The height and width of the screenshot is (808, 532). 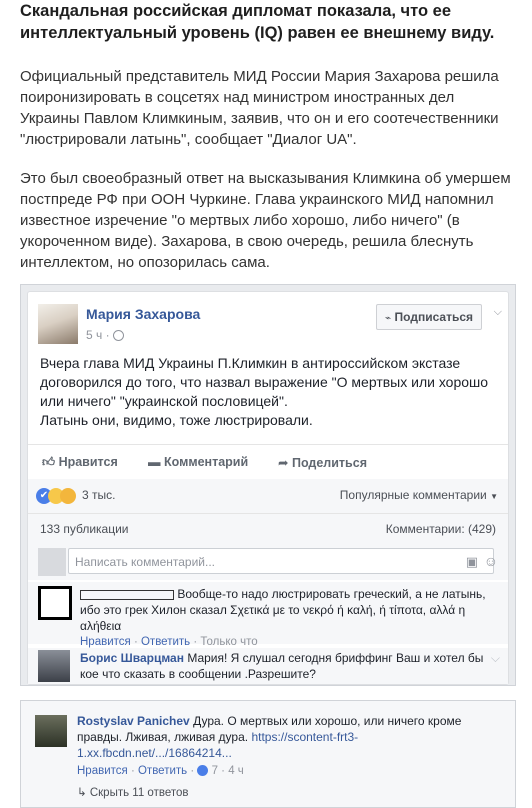 I want to click on hide-replies-link: ↳ Скрыть 11 ответов, so click(x=287, y=793).